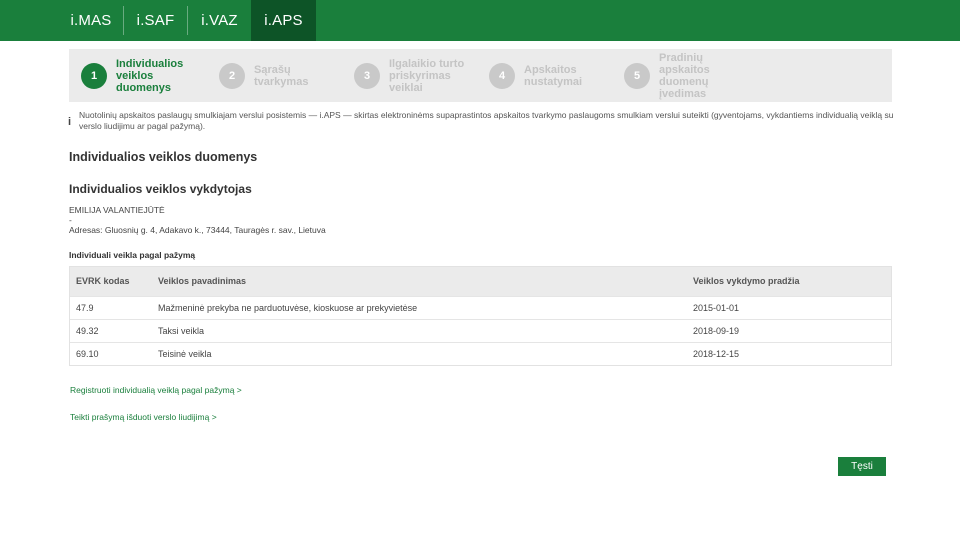 The width and height of the screenshot is (960, 540). I want to click on evrk-code: 69.10, so click(87, 354).